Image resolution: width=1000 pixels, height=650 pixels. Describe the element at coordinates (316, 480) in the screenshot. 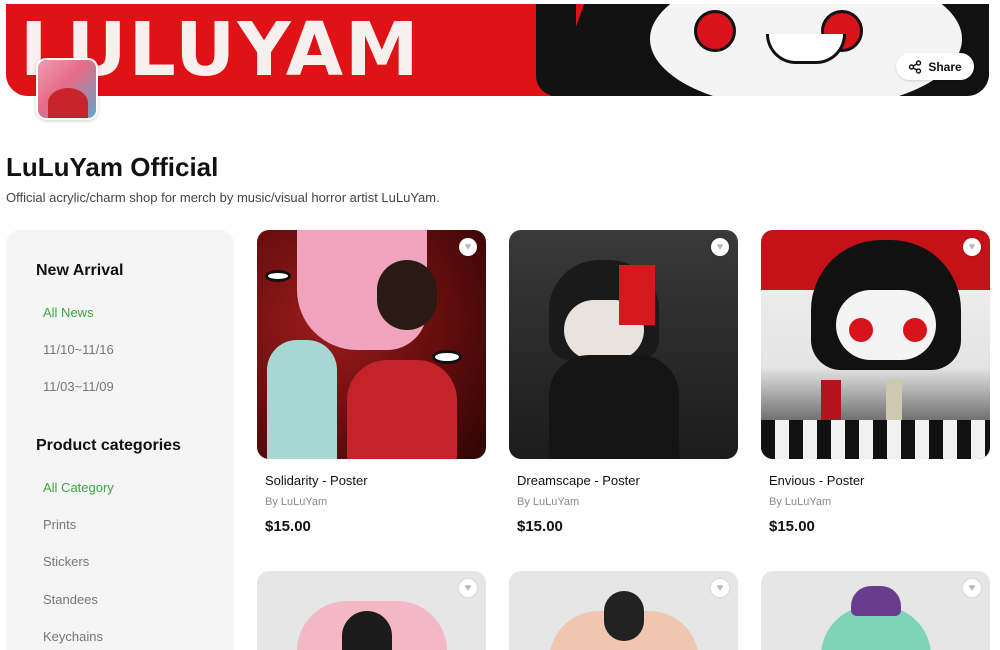

I see `product-name: Solidarity - Poster` at that location.